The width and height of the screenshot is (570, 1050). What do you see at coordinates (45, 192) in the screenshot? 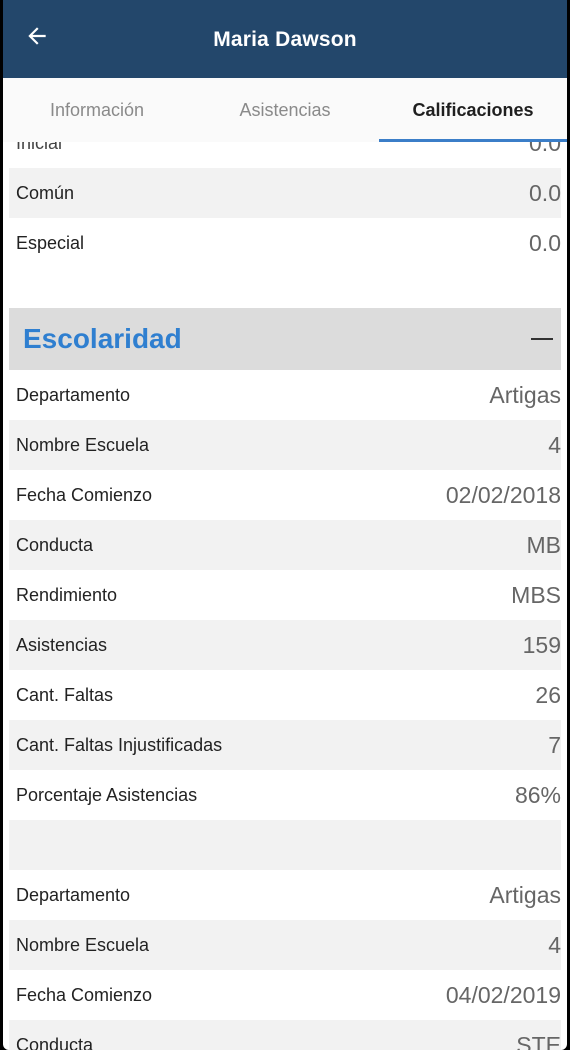
I see `row-label: Común` at bounding box center [45, 192].